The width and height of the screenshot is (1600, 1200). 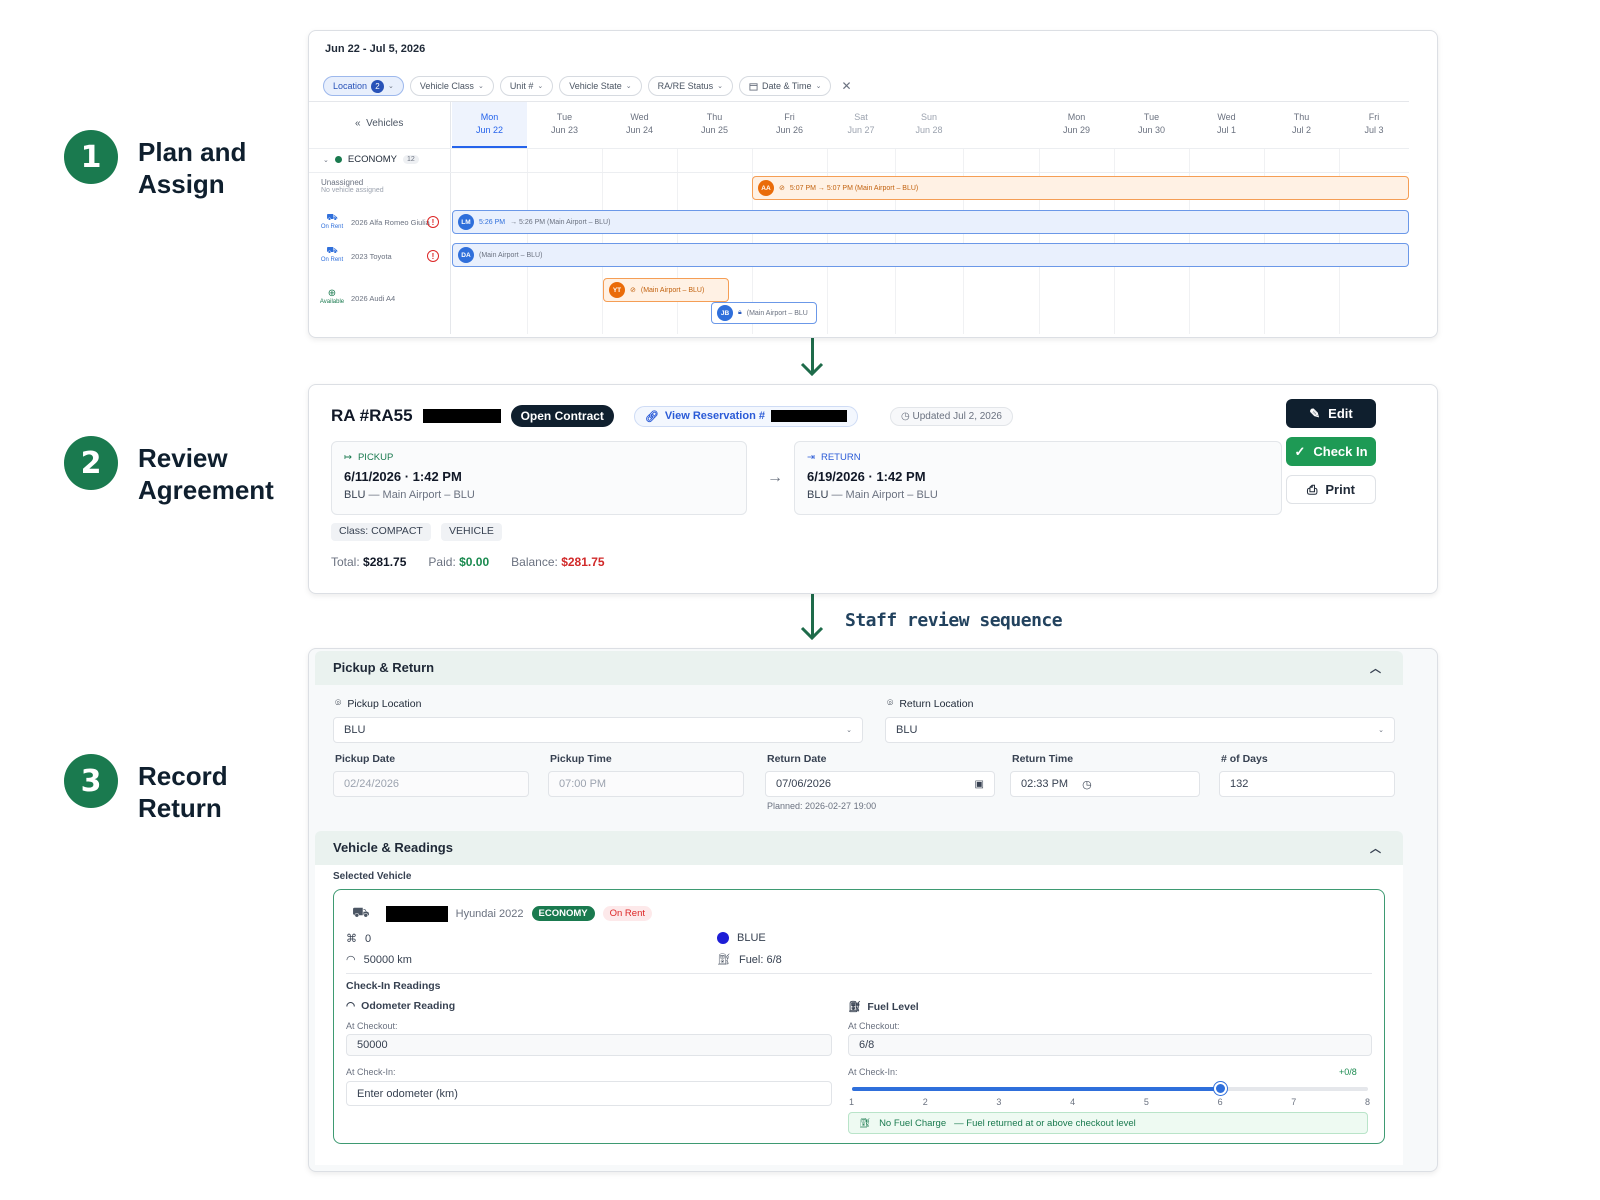 I want to click on vehicle-color: BLUE, so click(x=741, y=938).